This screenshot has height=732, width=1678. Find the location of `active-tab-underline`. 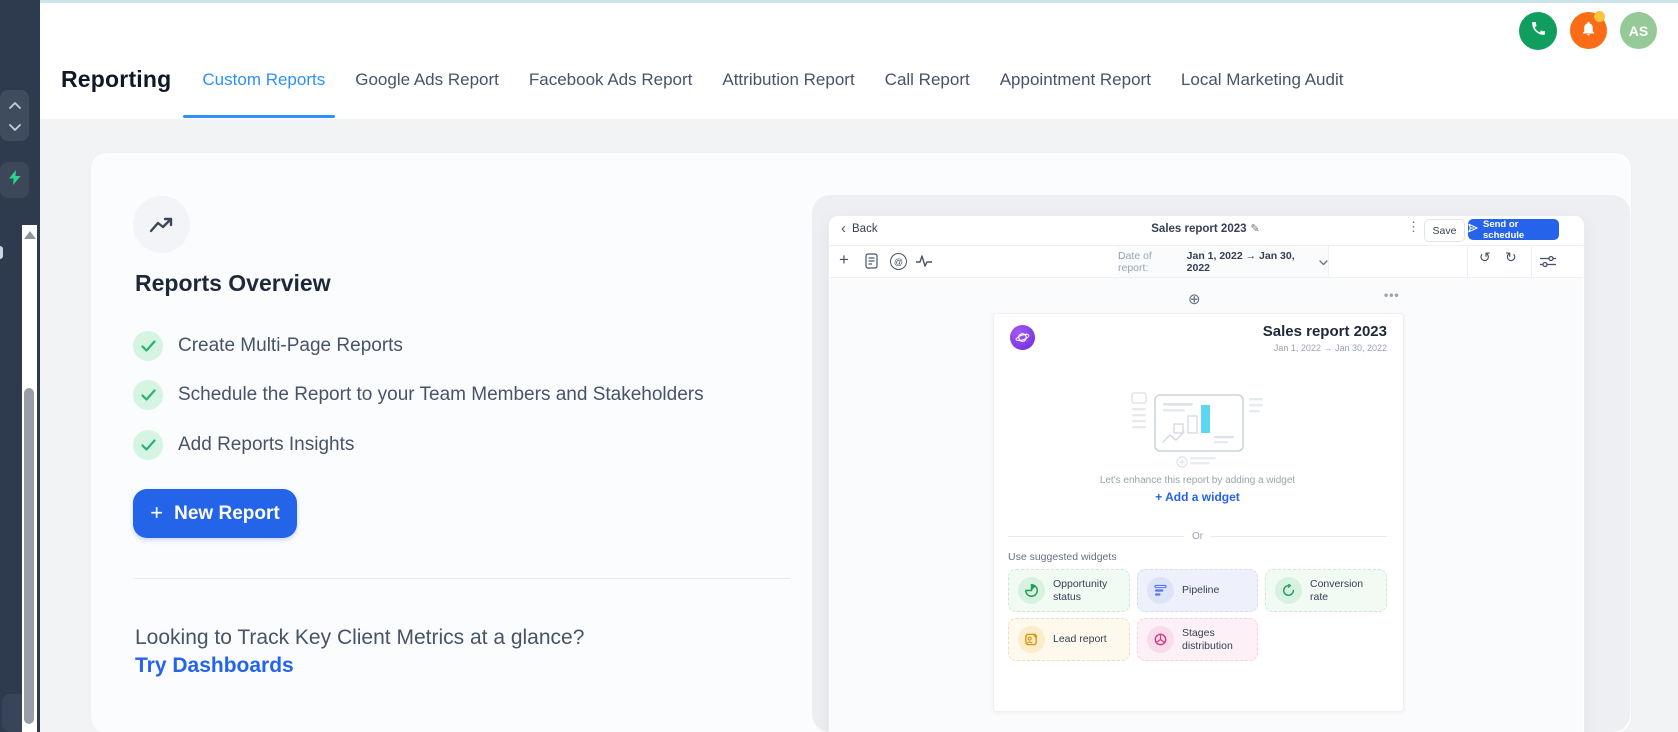

active-tab-underline is located at coordinates (259, 116).